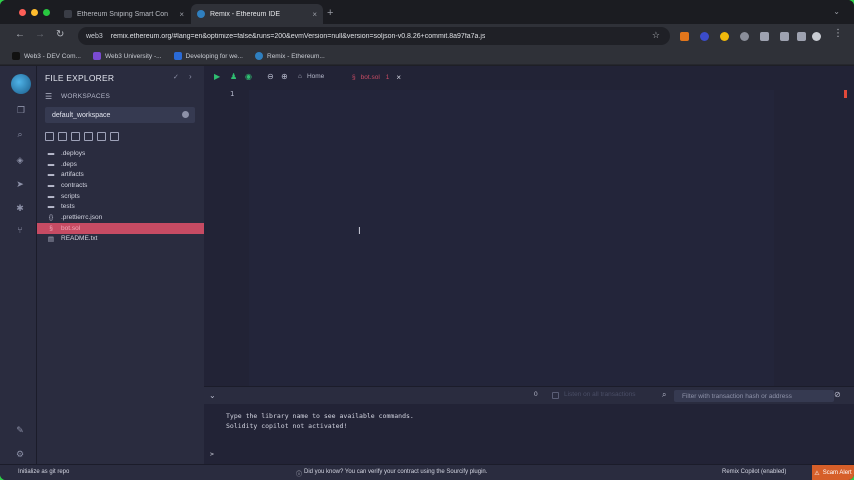 This screenshot has width=854, height=480. Describe the element at coordinates (20, 160) in the screenshot. I see `solidity-compiler-icon: ◈` at that location.